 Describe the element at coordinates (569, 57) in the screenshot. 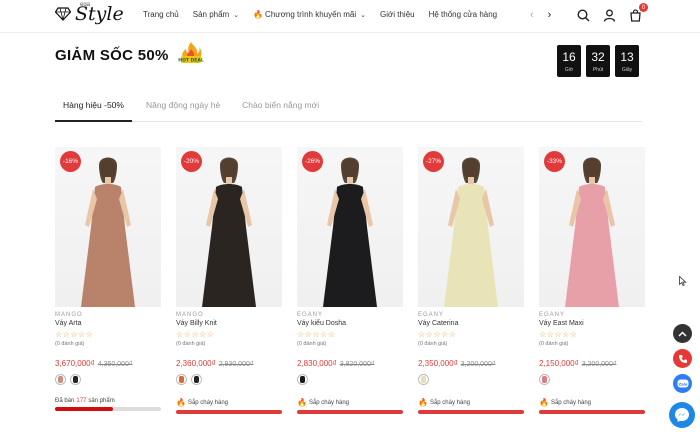

I see `countdown-value: 16` at that location.